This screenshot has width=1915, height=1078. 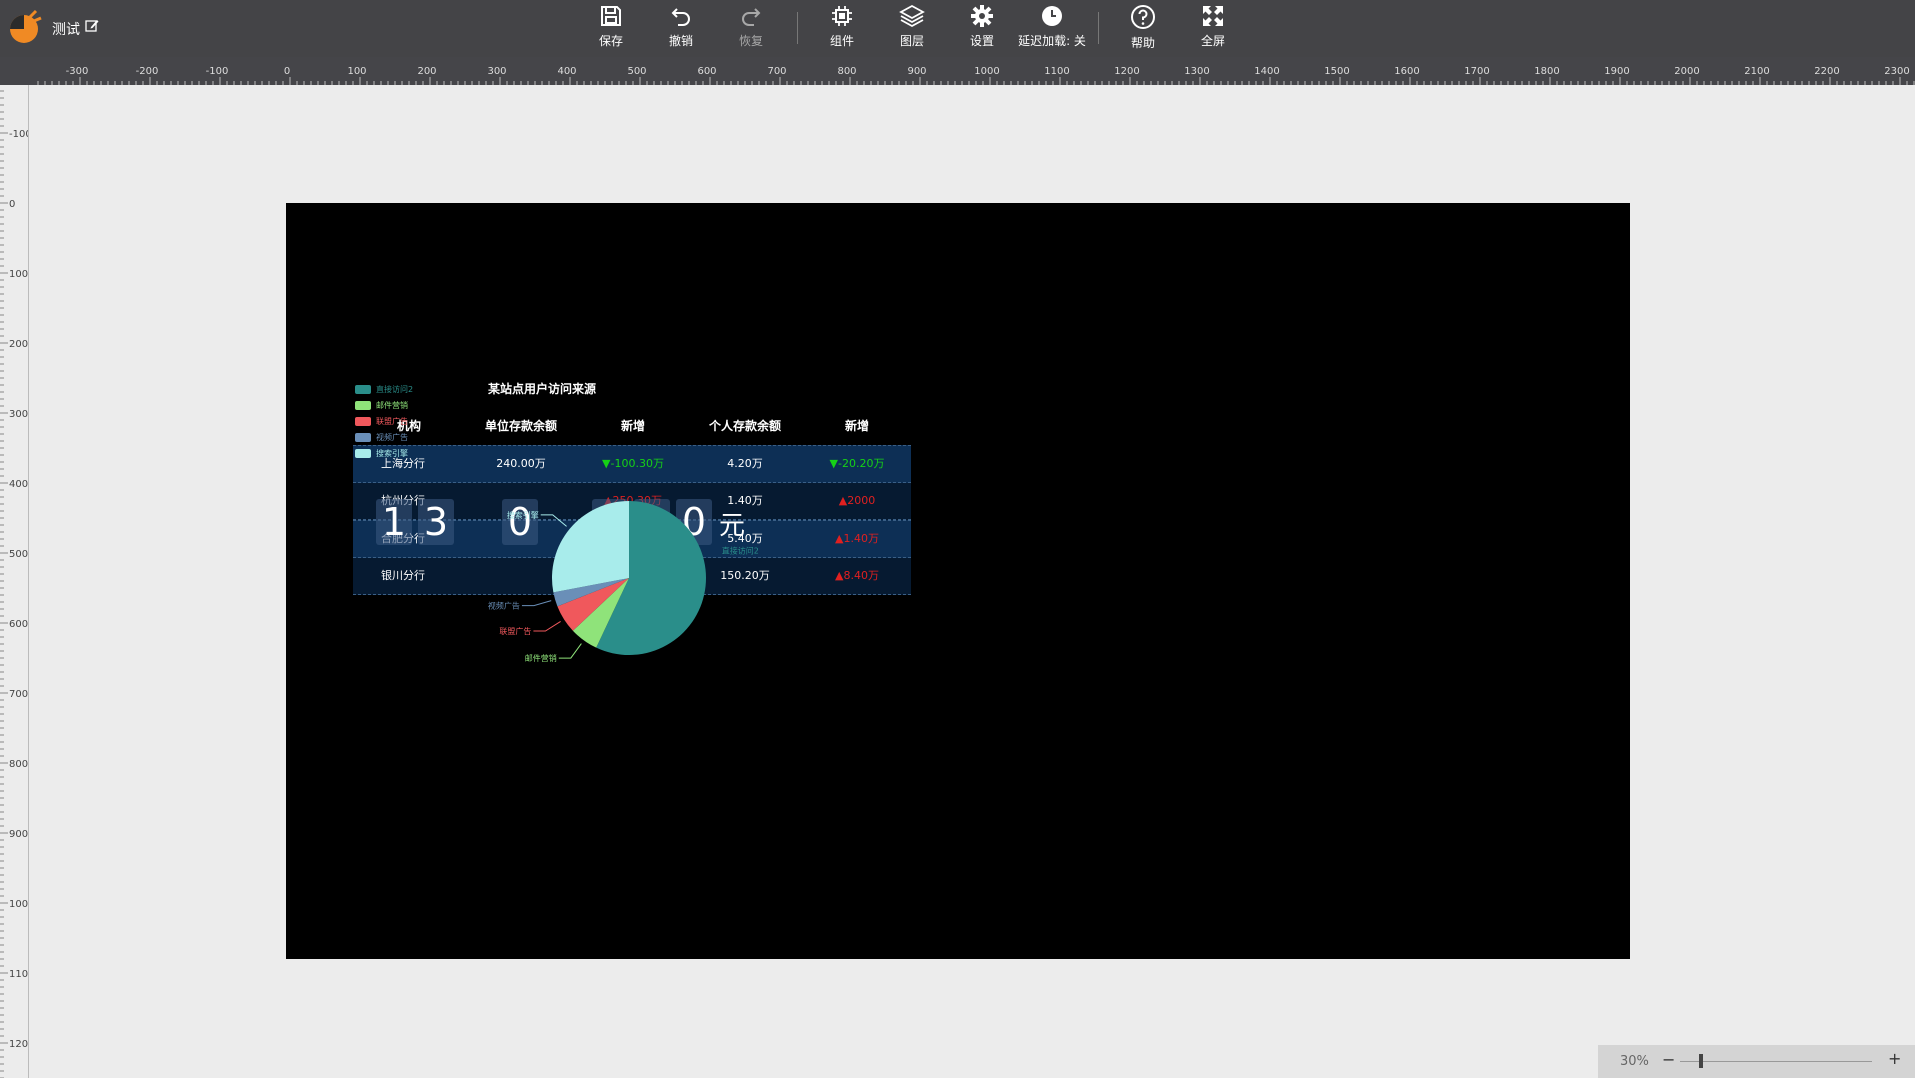 What do you see at coordinates (403, 575) in the screenshot?
I see `table-cell: 银川分行` at bounding box center [403, 575].